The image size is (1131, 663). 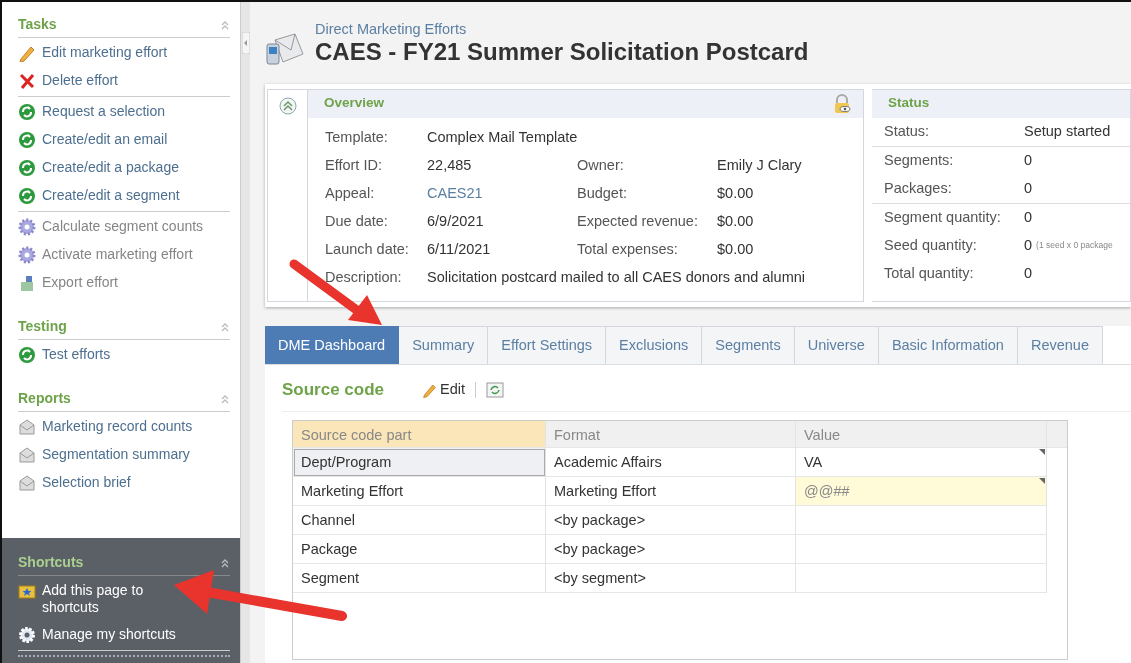 I want to click on table-row: Segment <by segment>, so click(x=680, y=578).